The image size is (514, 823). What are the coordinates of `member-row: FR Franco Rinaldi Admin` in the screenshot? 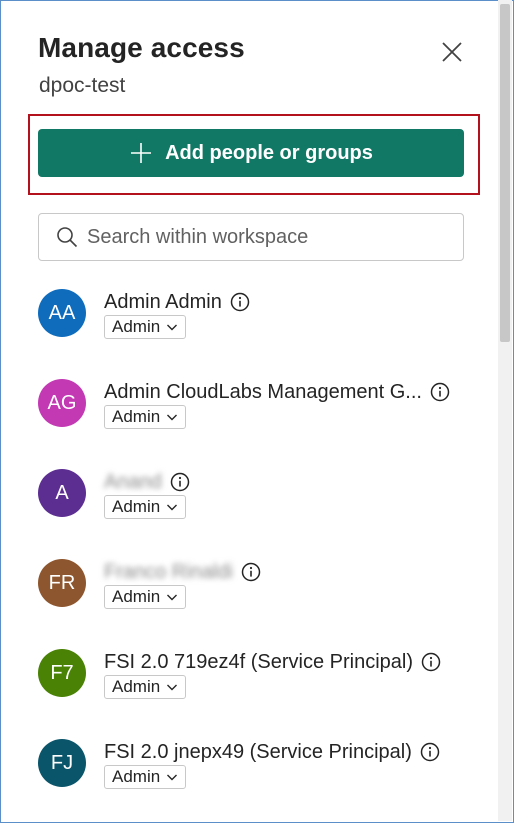 It's located at (258, 597).